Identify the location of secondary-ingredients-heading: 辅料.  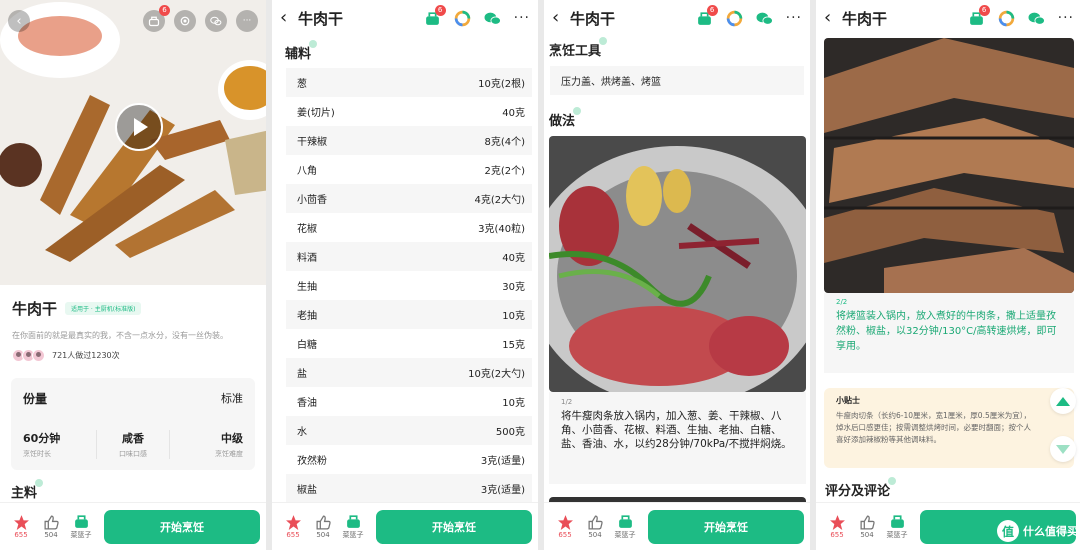
(301, 51).